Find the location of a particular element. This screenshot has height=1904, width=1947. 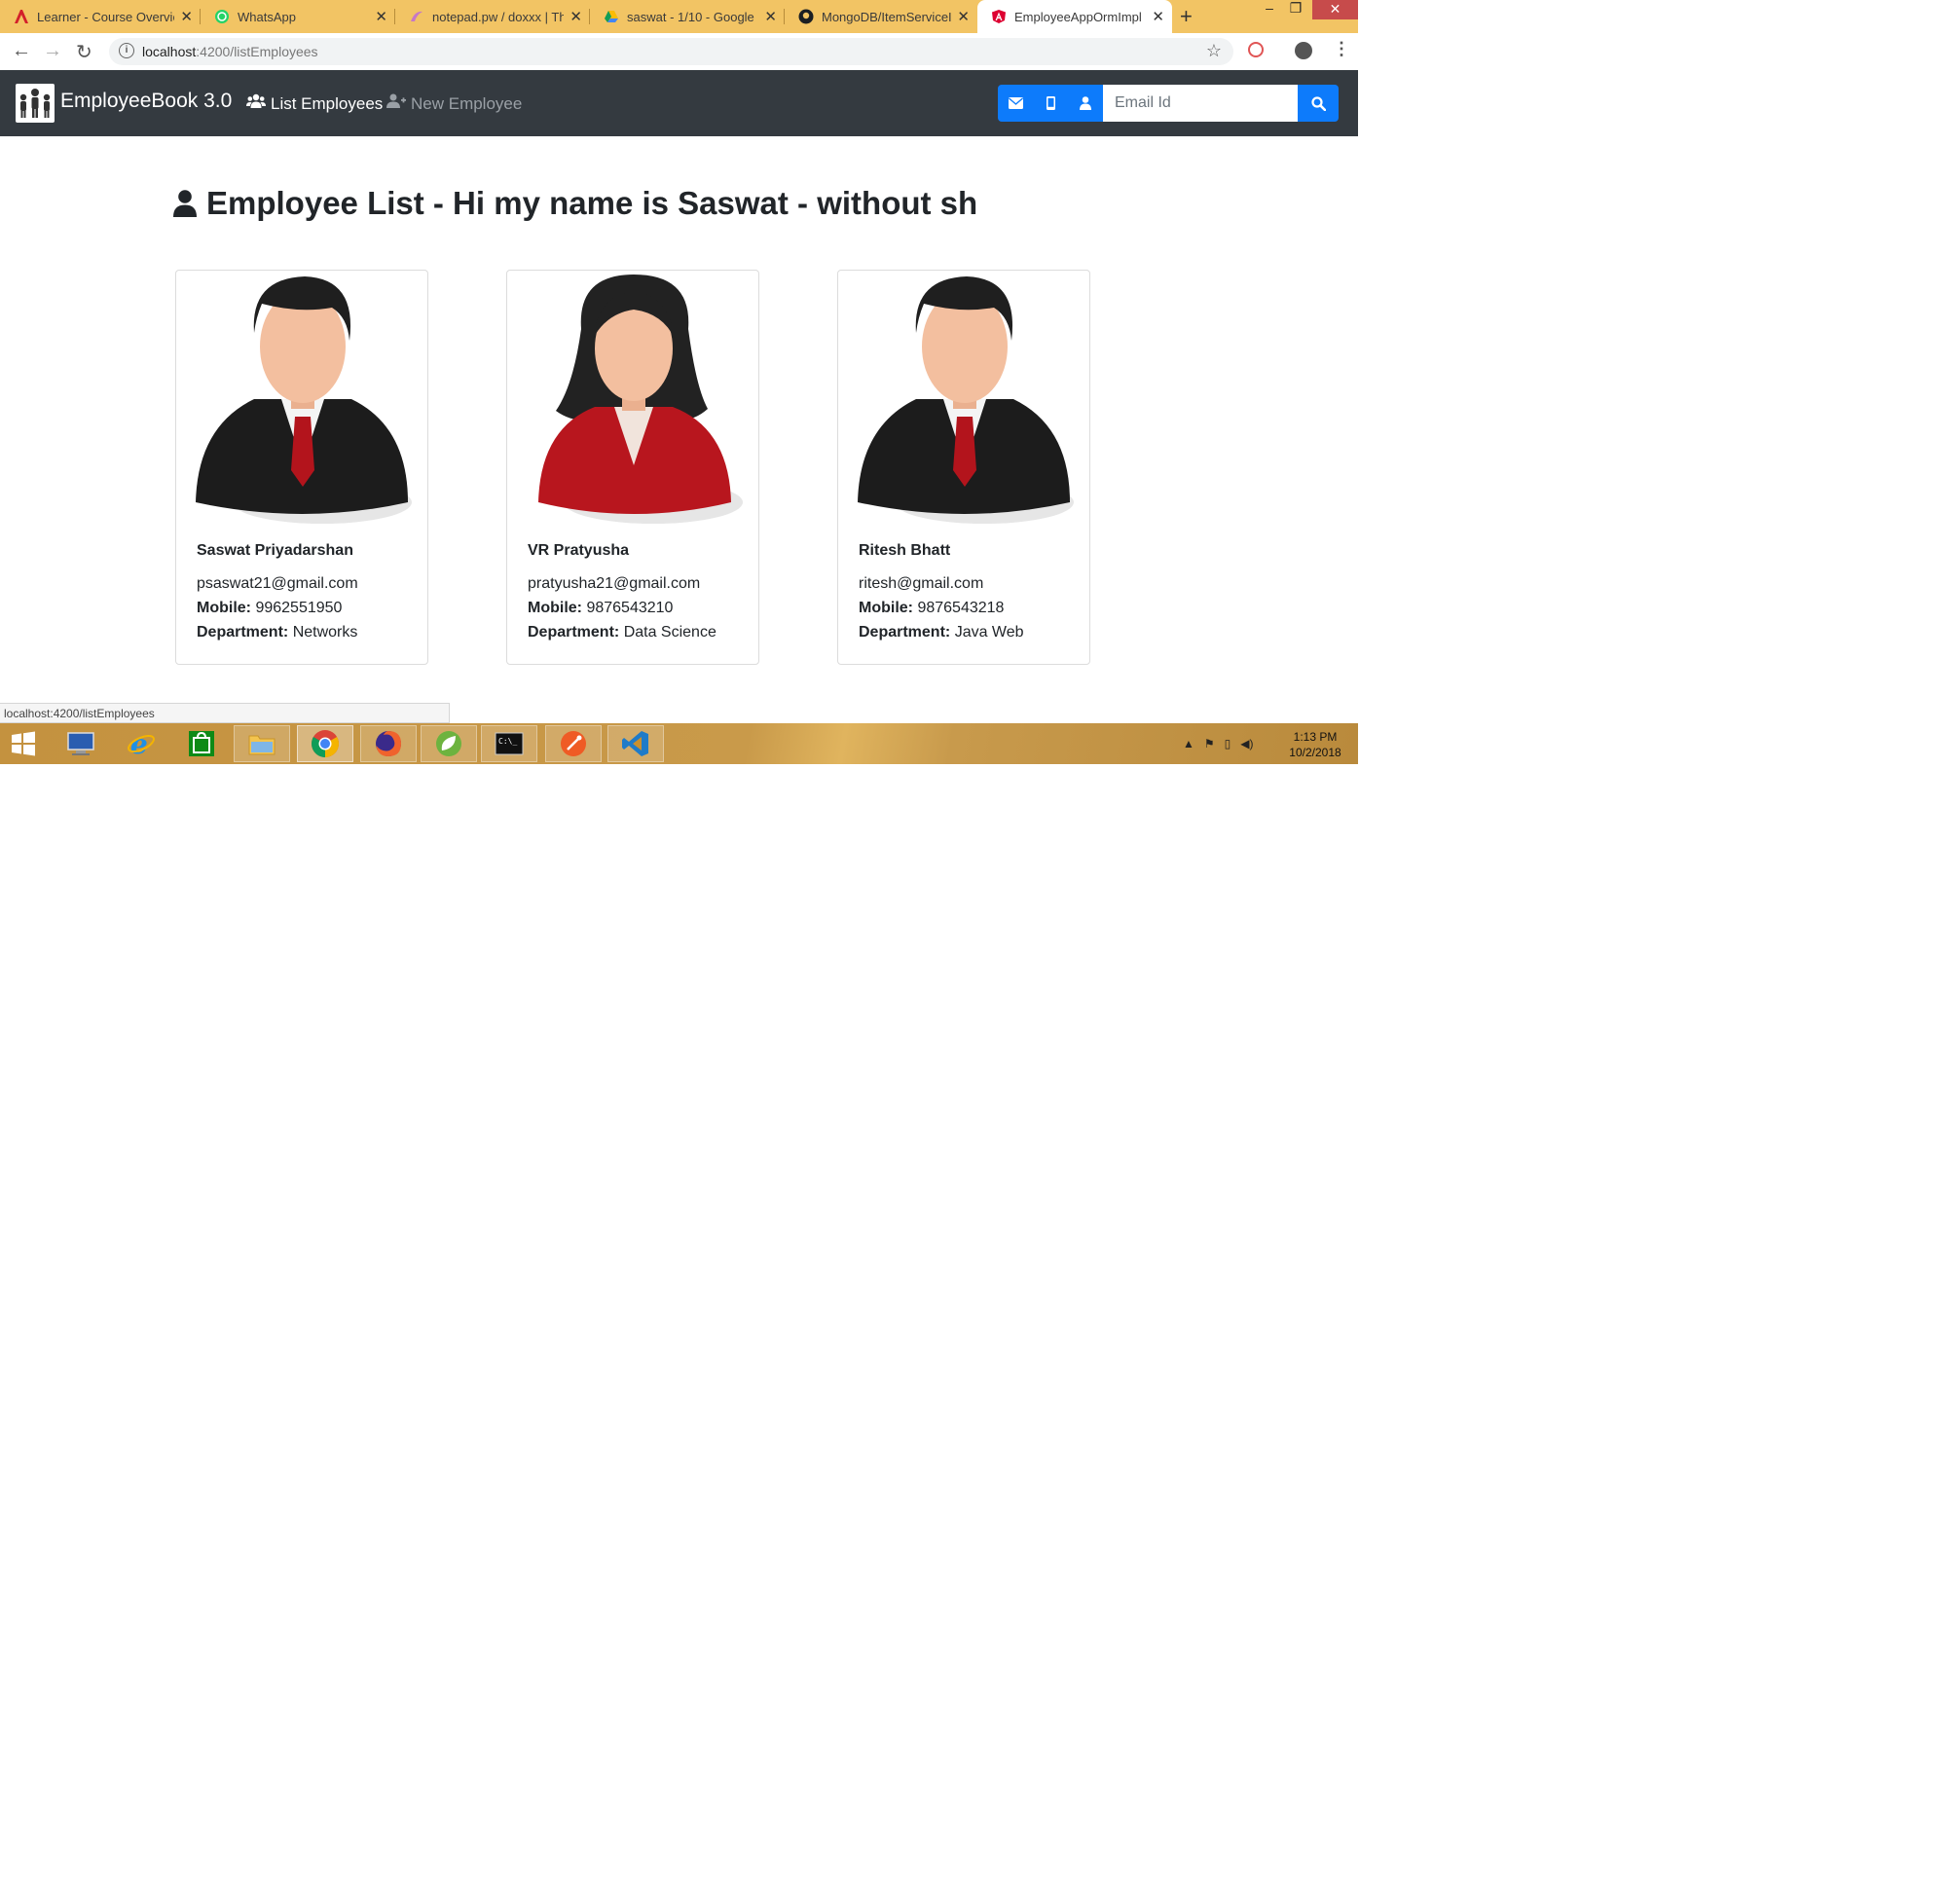

employee-mobile: Mobile: 9876543218 is located at coordinates (932, 608).